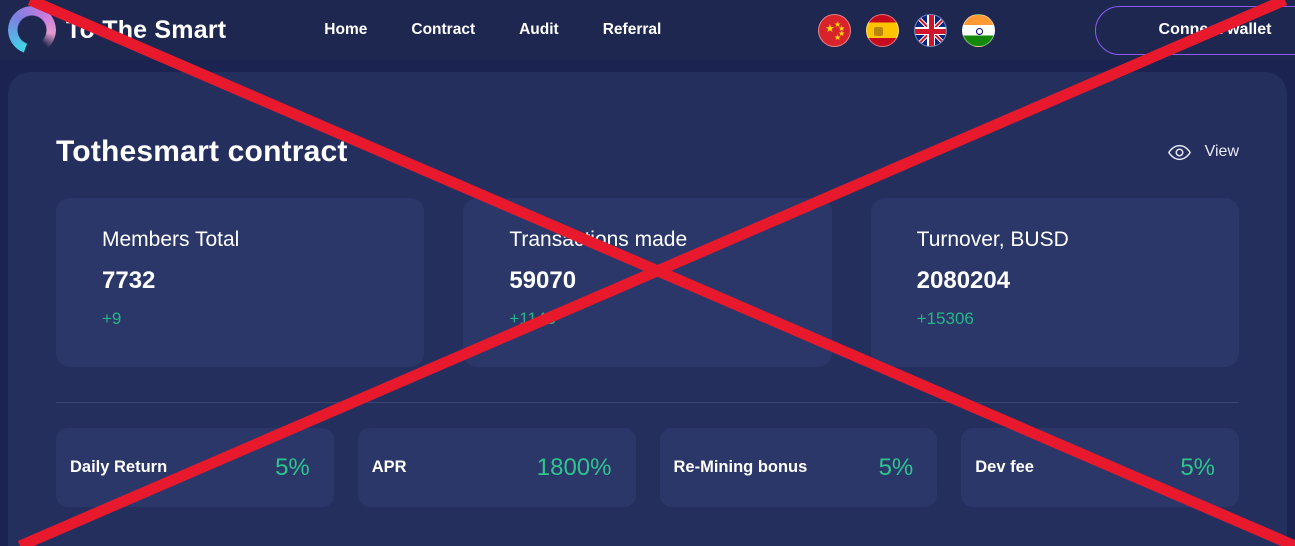 Image resolution: width=1295 pixels, height=546 pixels. Describe the element at coordinates (195, 467) in the screenshot. I see `param-card-daily-return: Daily Return 5%` at that location.